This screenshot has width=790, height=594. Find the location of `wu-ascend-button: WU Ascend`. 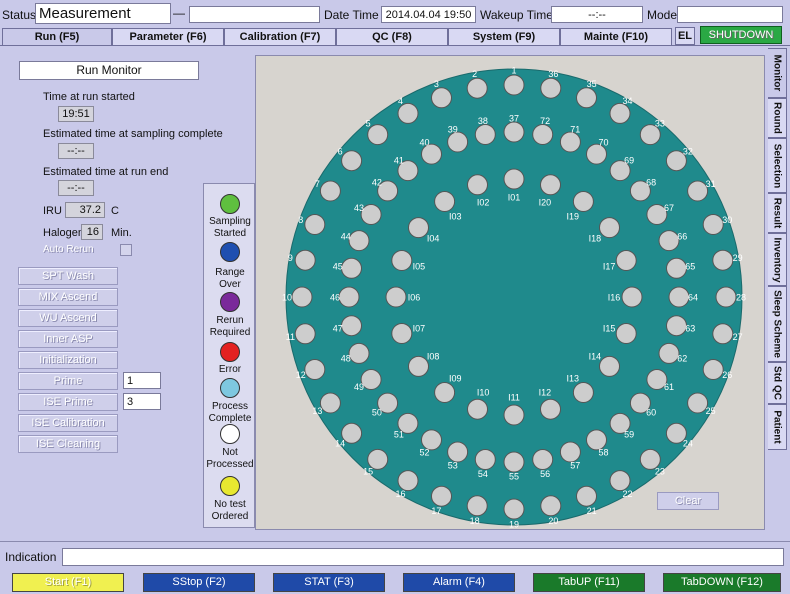

wu-ascend-button: WU Ascend is located at coordinates (68, 318).